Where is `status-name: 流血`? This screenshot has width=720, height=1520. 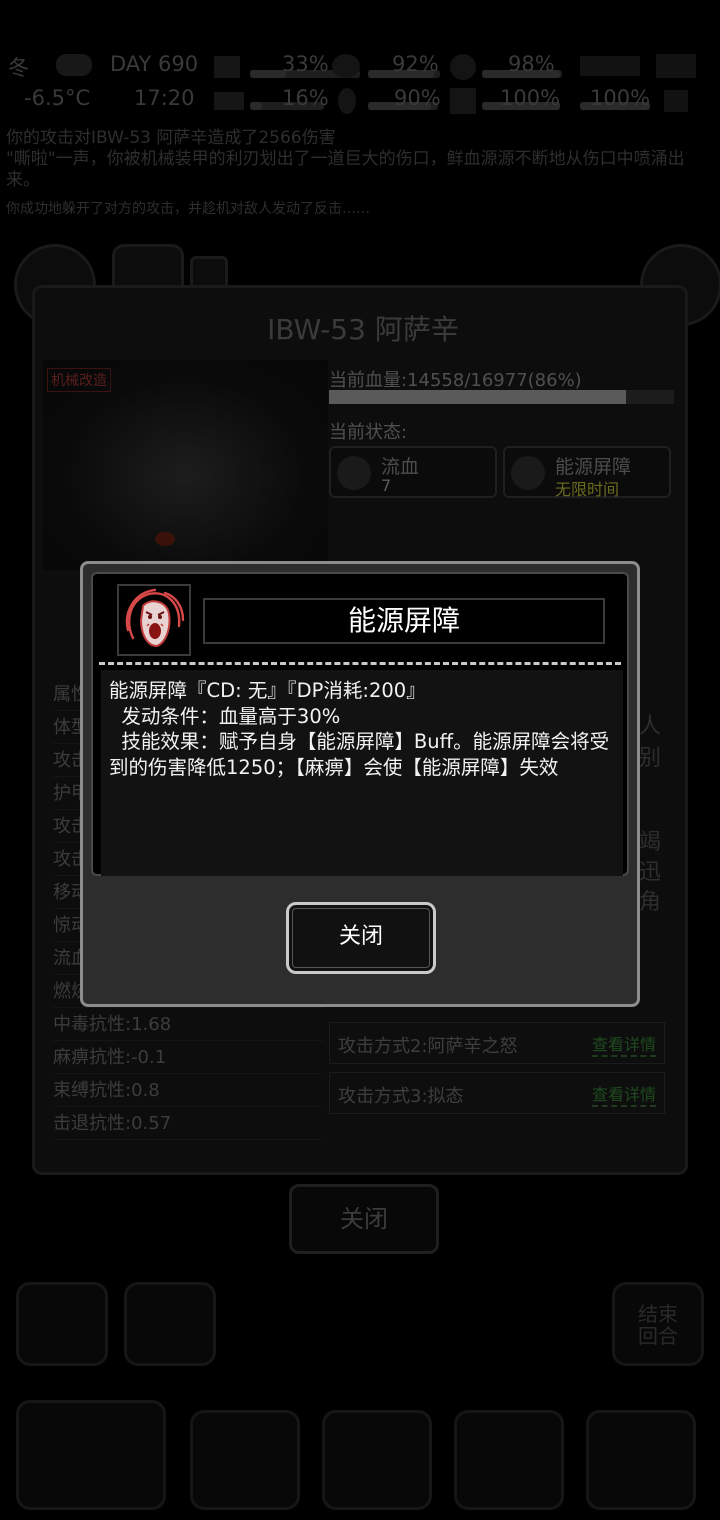 status-name: 流血 is located at coordinates (400, 467).